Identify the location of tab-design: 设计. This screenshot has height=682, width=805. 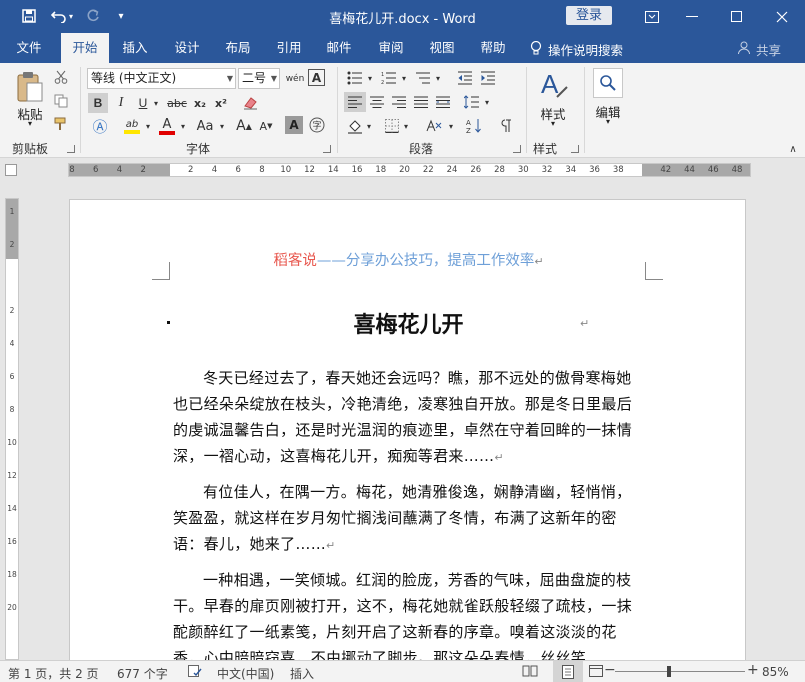
(187, 48).